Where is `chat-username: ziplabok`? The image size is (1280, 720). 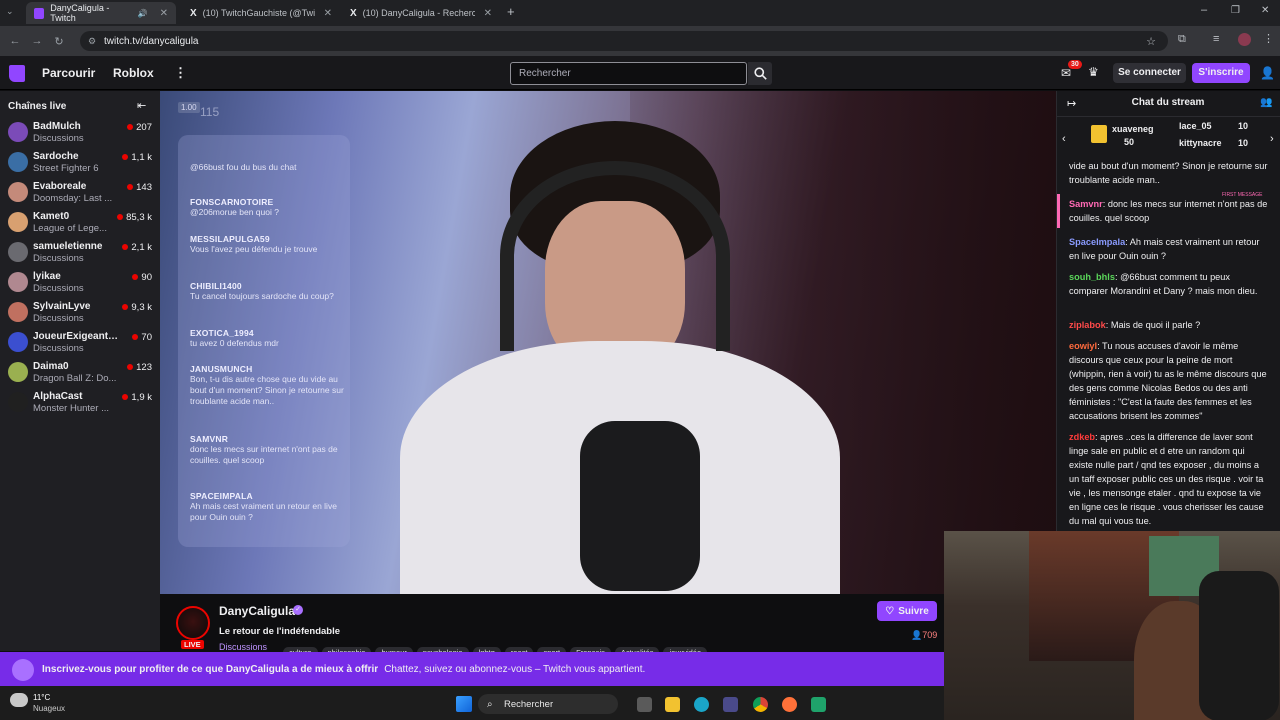 chat-username: ziplabok is located at coordinates (1087, 325).